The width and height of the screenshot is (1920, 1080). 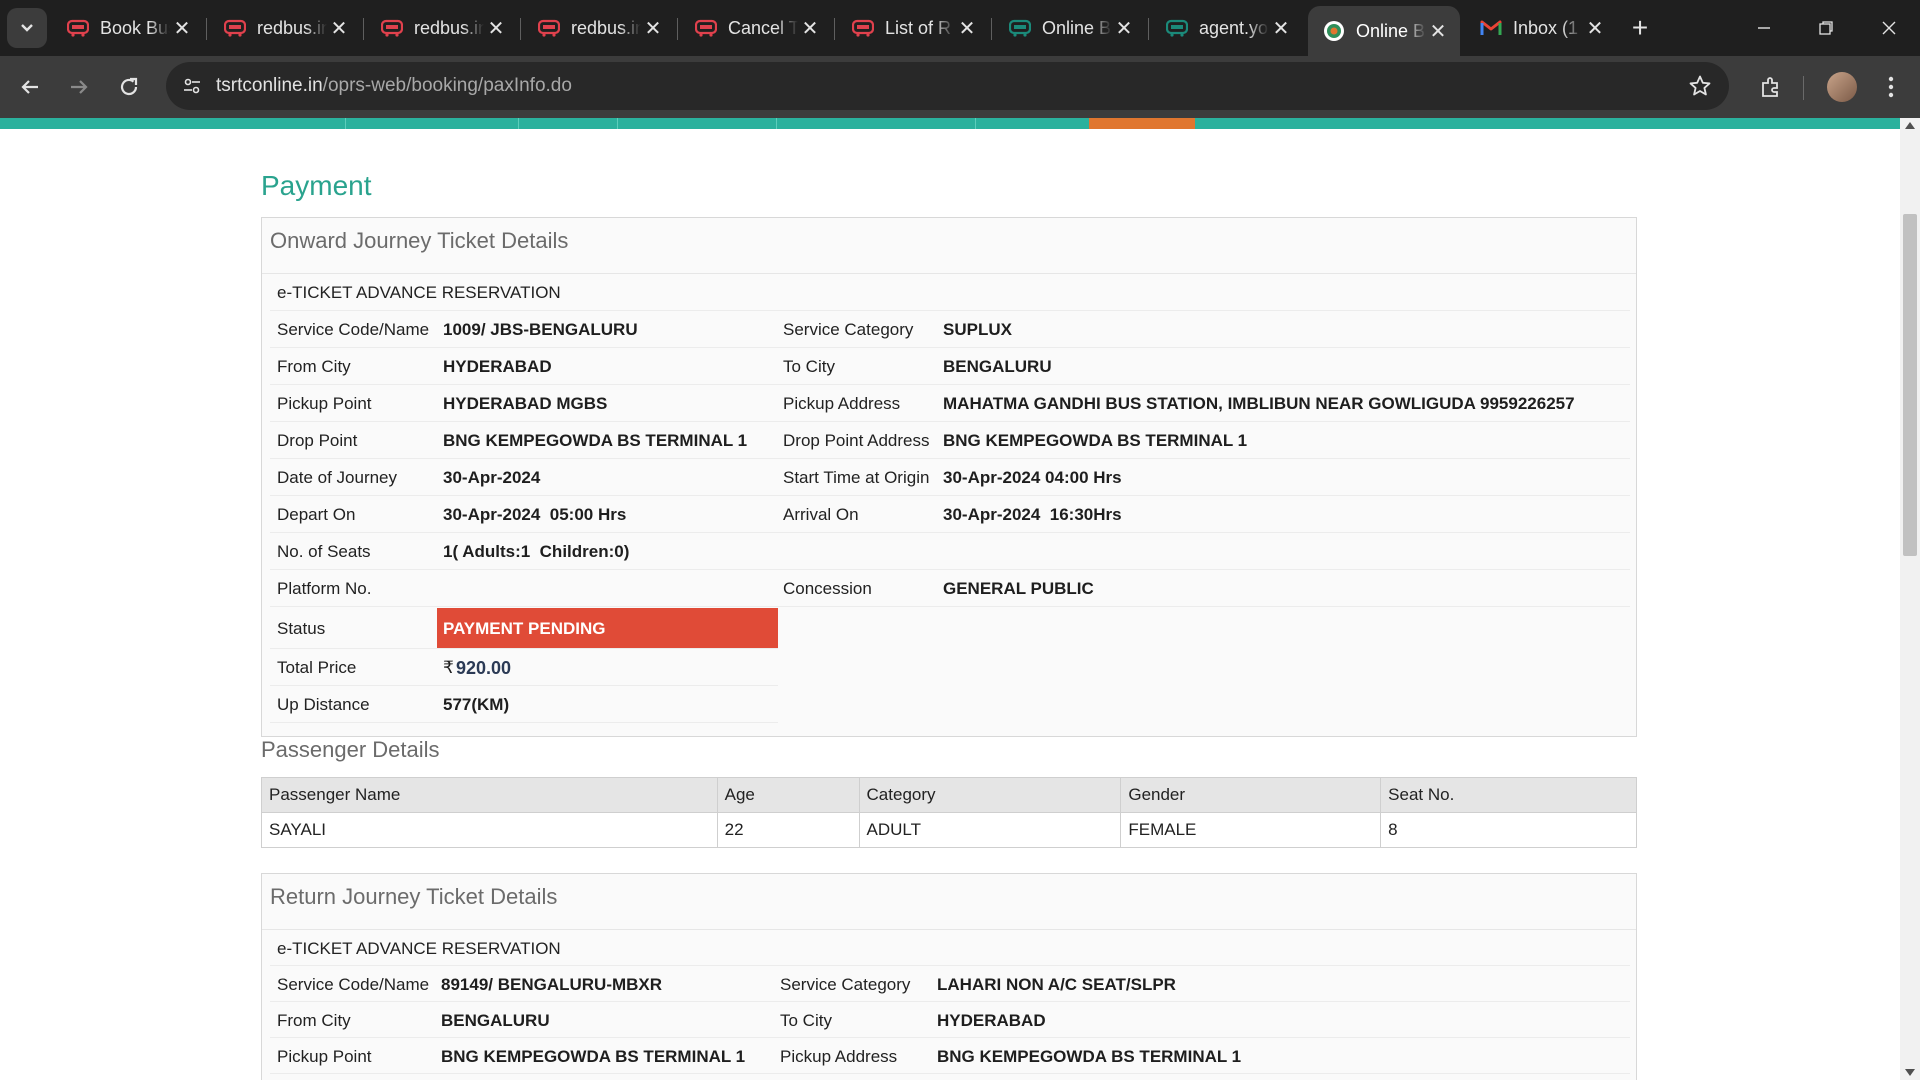 I want to click on browser-tab: List of R ✕, so click(x=913, y=28).